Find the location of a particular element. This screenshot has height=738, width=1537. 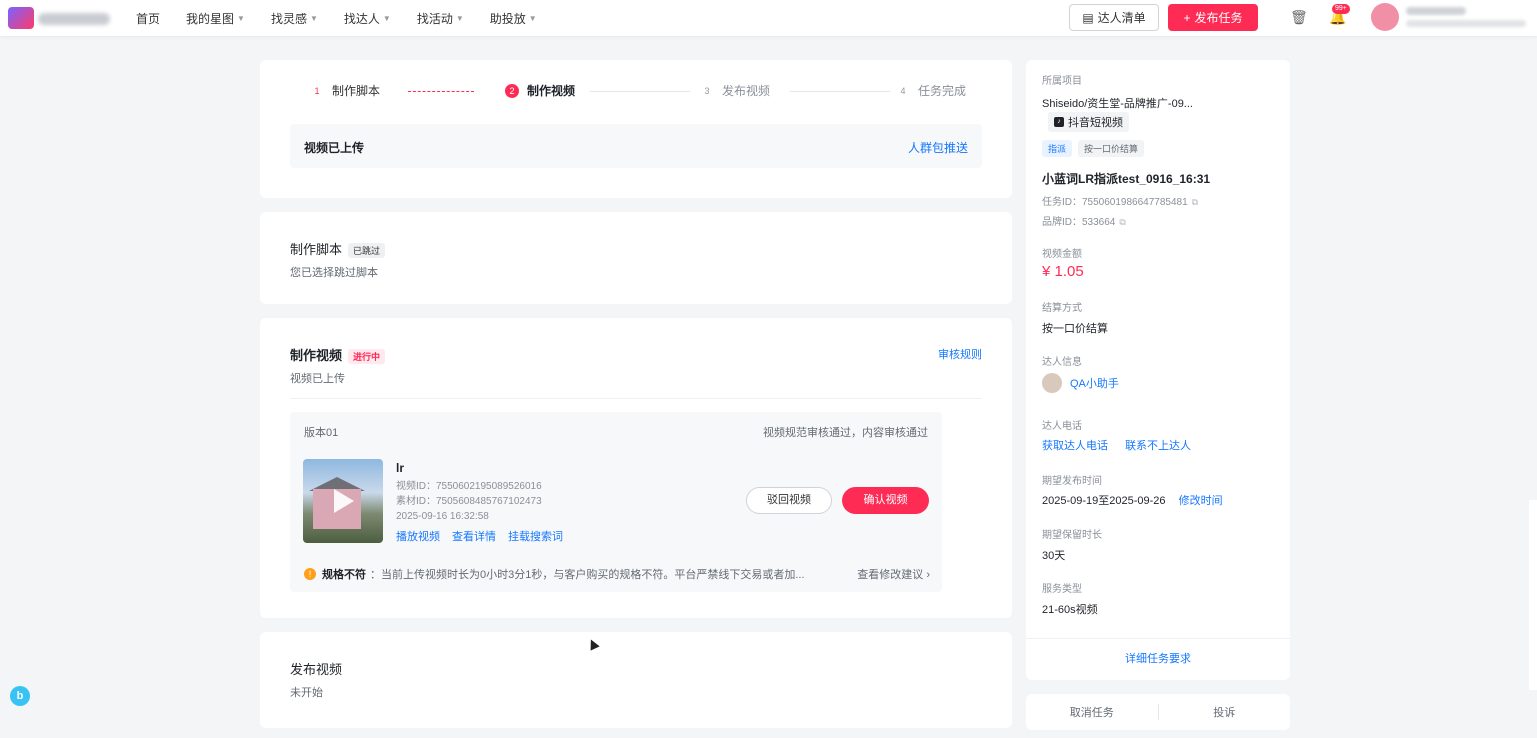

play-video-link: 播放视频 is located at coordinates (418, 536).